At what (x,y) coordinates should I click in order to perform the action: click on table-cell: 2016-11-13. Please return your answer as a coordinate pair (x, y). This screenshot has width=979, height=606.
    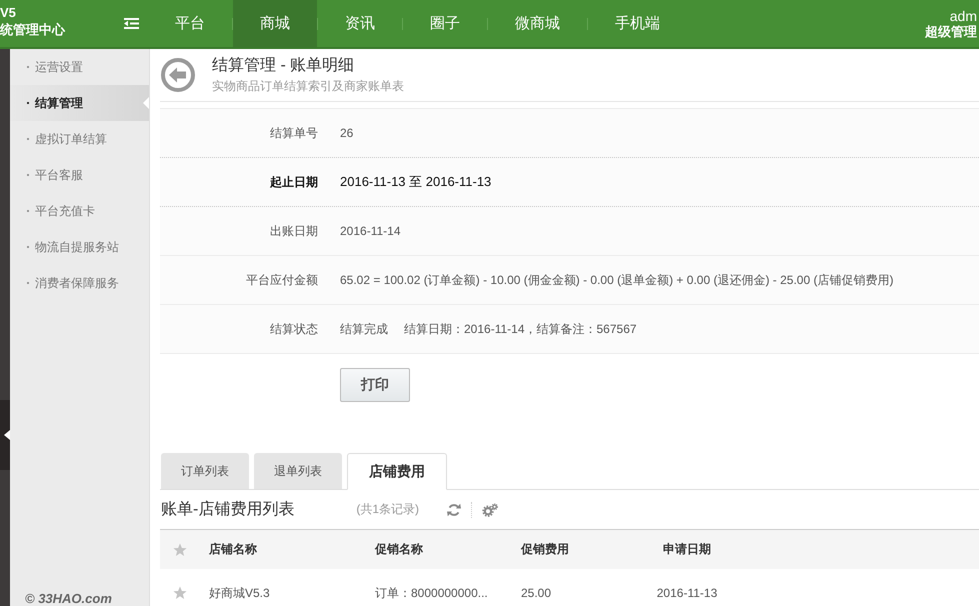
    Looking at the image, I should click on (687, 593).